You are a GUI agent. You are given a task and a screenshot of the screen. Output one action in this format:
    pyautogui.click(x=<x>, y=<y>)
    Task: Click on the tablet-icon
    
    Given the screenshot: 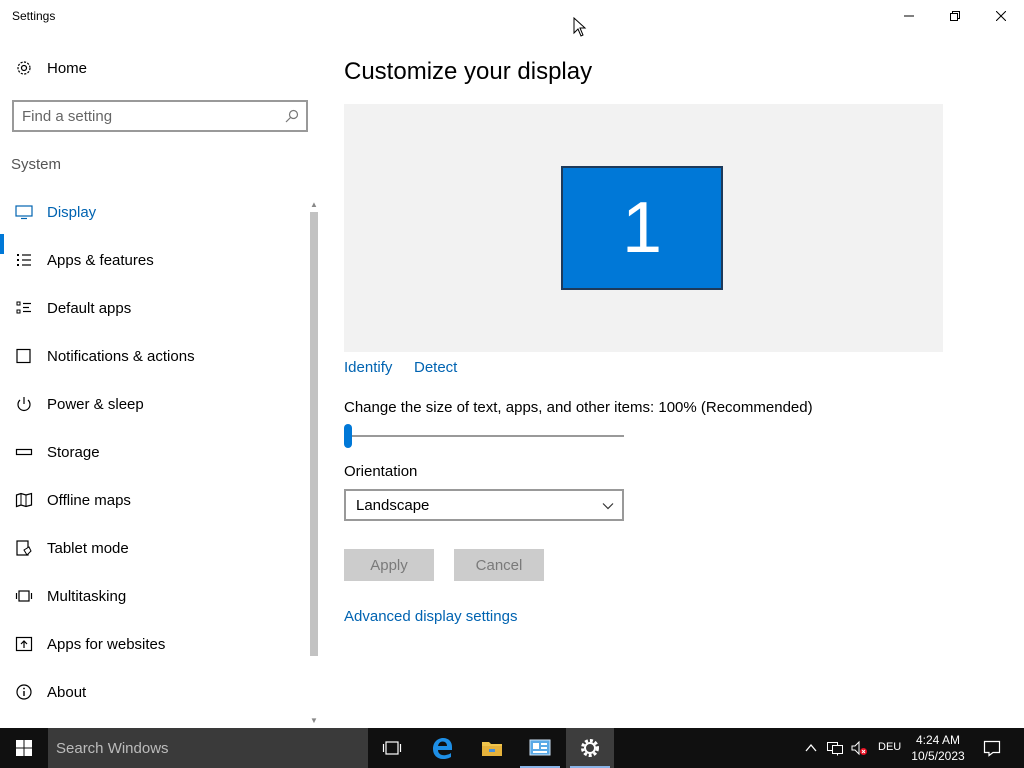 What is the action you would take?
    pyautogui.click(x=24, y=548)
    